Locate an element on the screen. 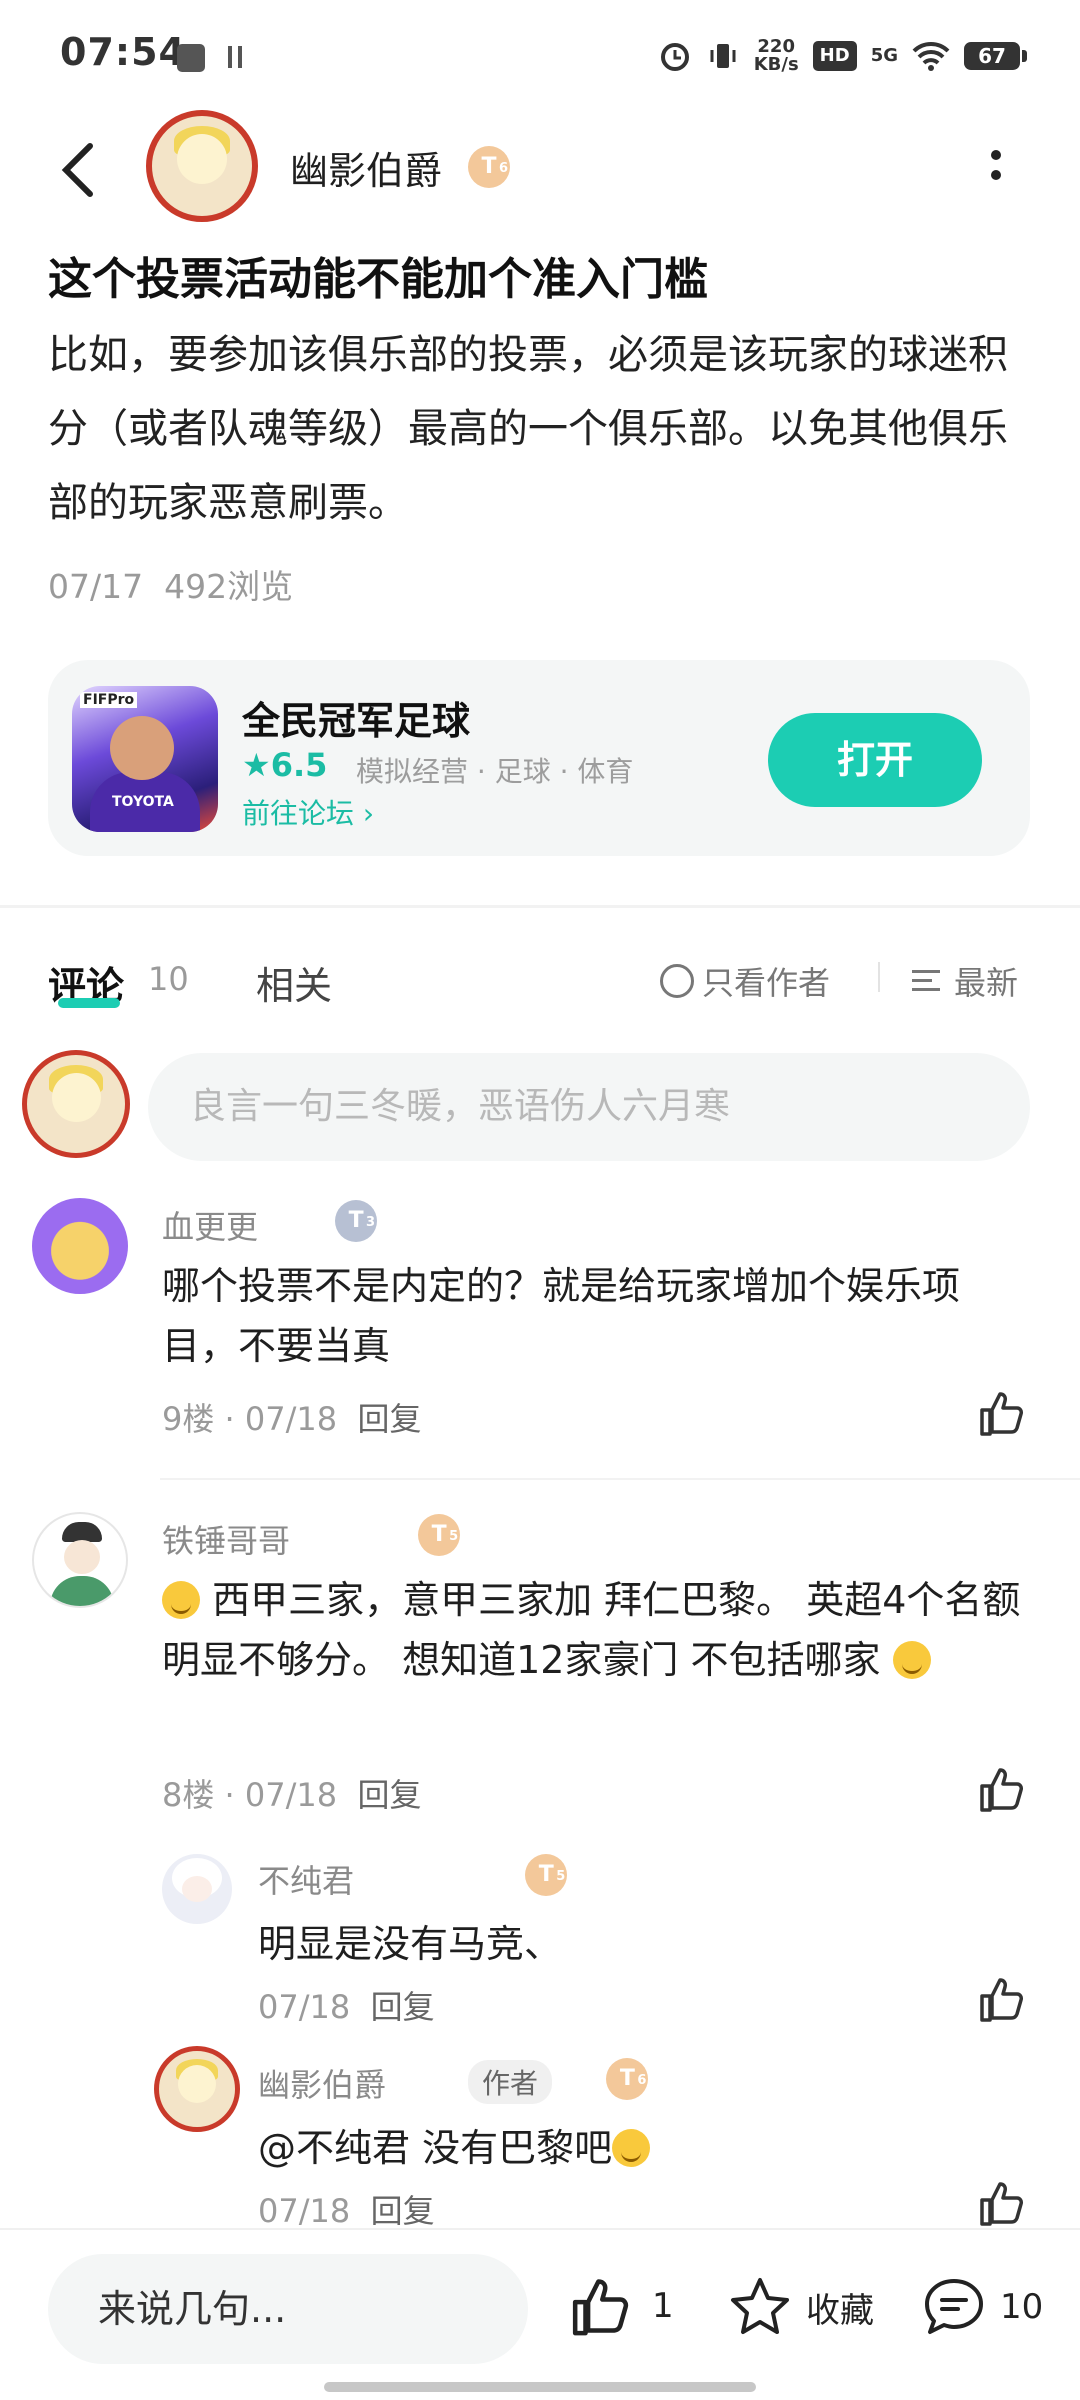 The height and width of the screenshot is (2400, 1080). author-avatar is located at coordinates (202, 166).